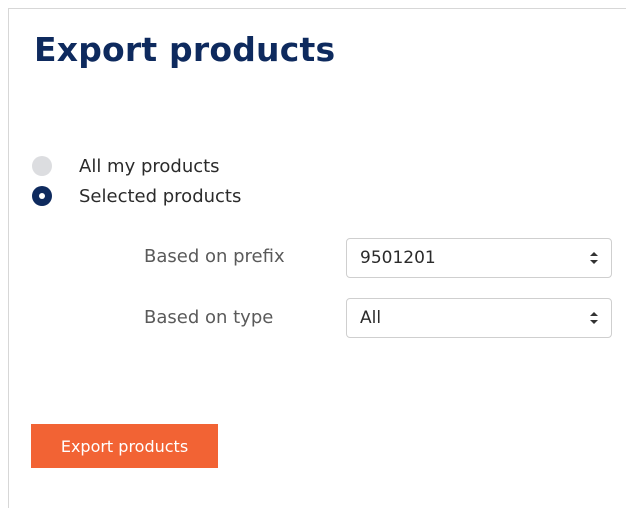 This screenshot has width=626, height=508. Describe the element at coordinates (214, 256) in the screenshot. I see `prefix-label: Based on prefix` at that location.